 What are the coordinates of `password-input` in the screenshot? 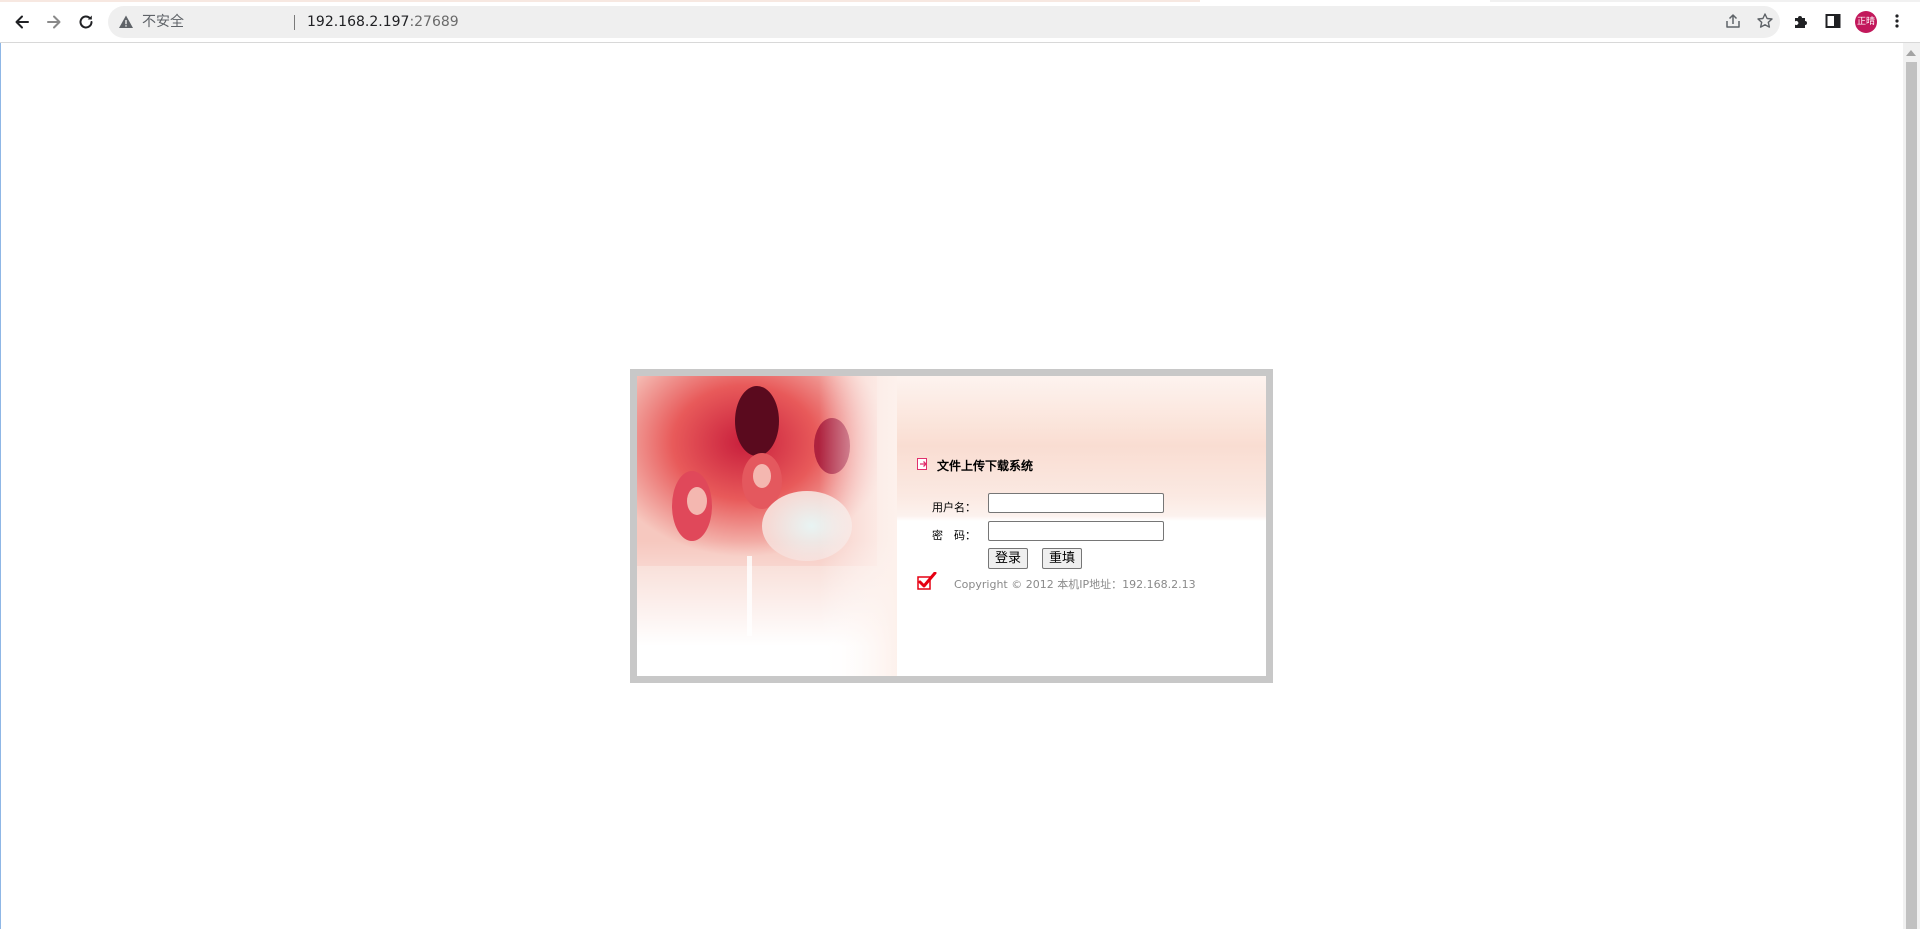 It's located at (1076, 531).